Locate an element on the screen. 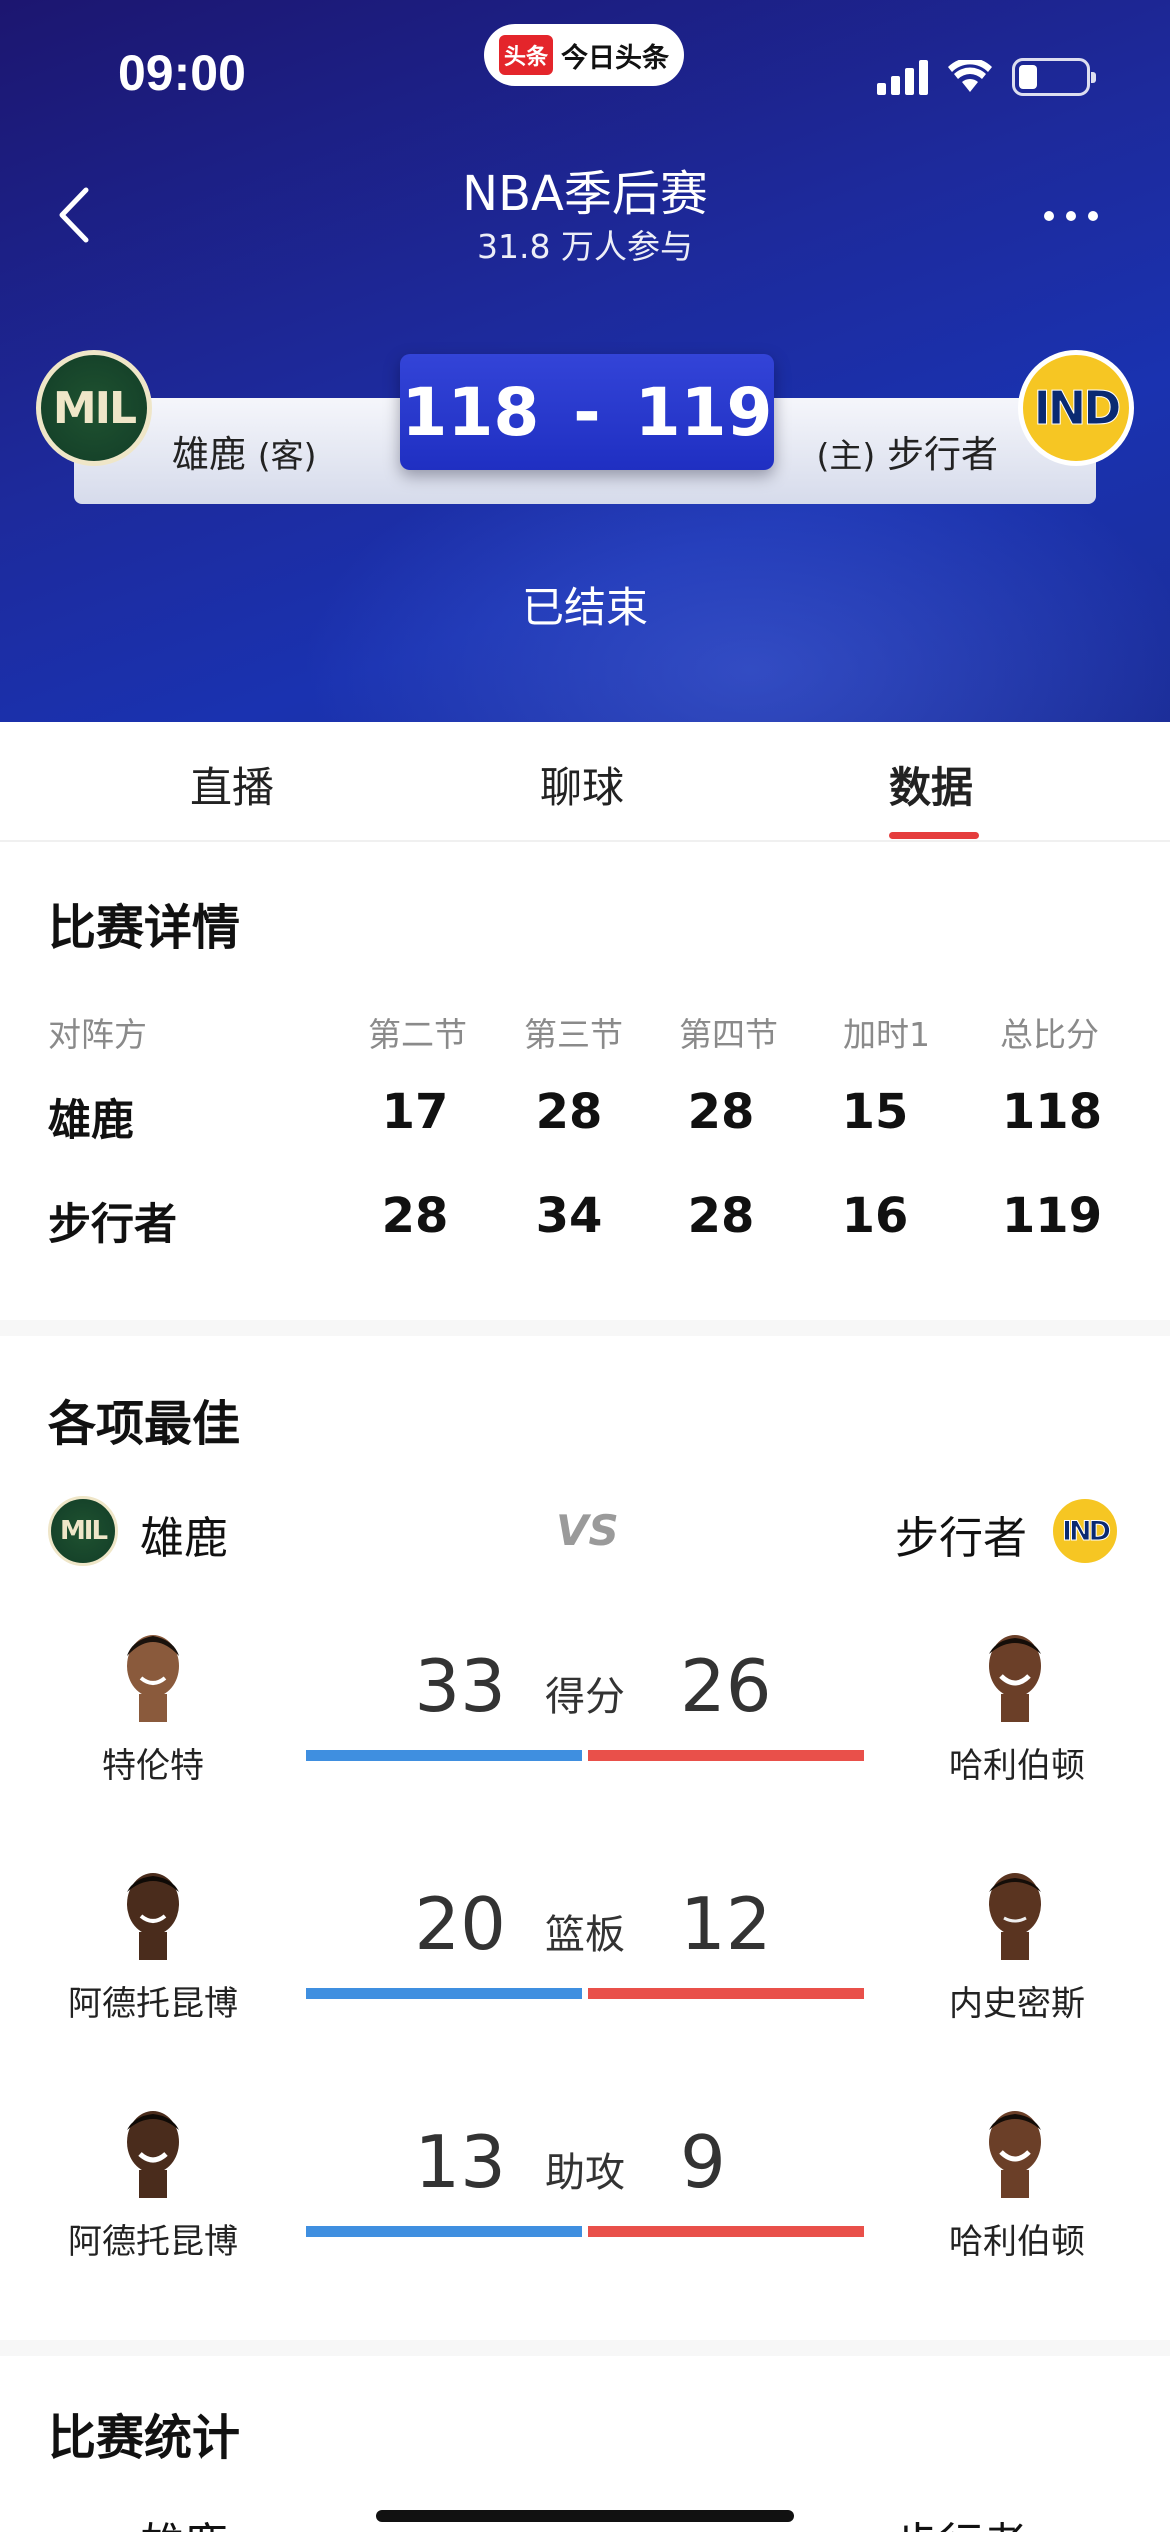 Image resolution: width=1170 pixels, height=2532 pixels. cell-q3: 34 is located at coordinates (569, 1216).